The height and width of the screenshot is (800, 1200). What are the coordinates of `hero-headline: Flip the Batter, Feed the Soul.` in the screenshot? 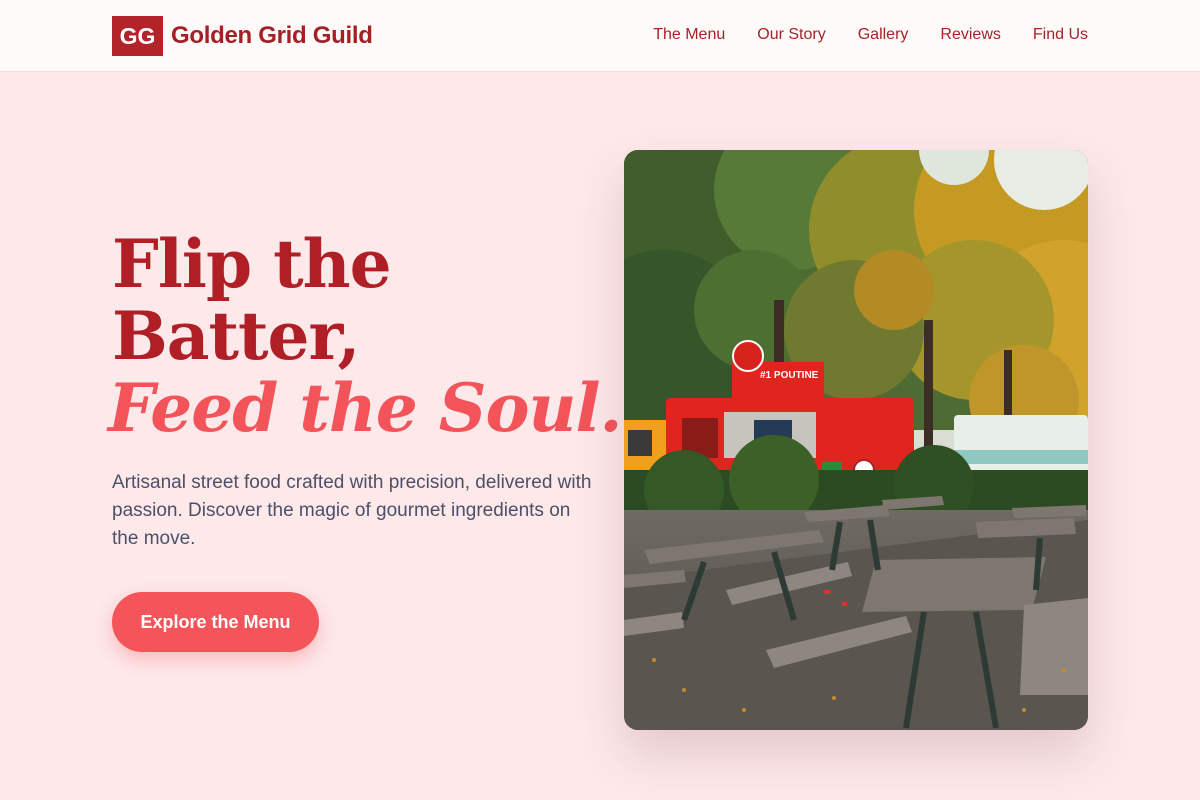 It's located at (365, 334).